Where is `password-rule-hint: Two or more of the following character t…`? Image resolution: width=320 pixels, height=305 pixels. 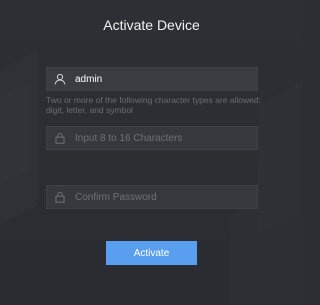
password-rule-hint: Two or more of the following character t… is located at coordinates (153, 105).